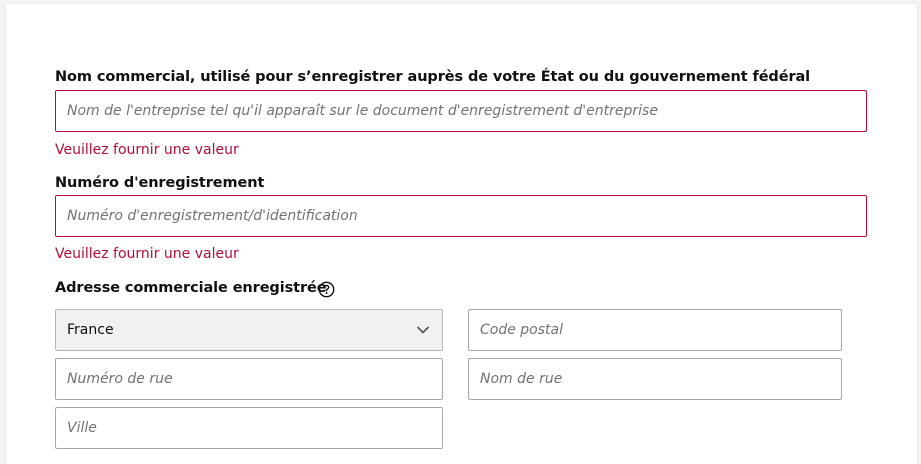  What do you see at coordinates (147, 150) in the screenshot?
I see `business-name-error: Veuillez fournir une valeur` at bounding box center [147, 150].